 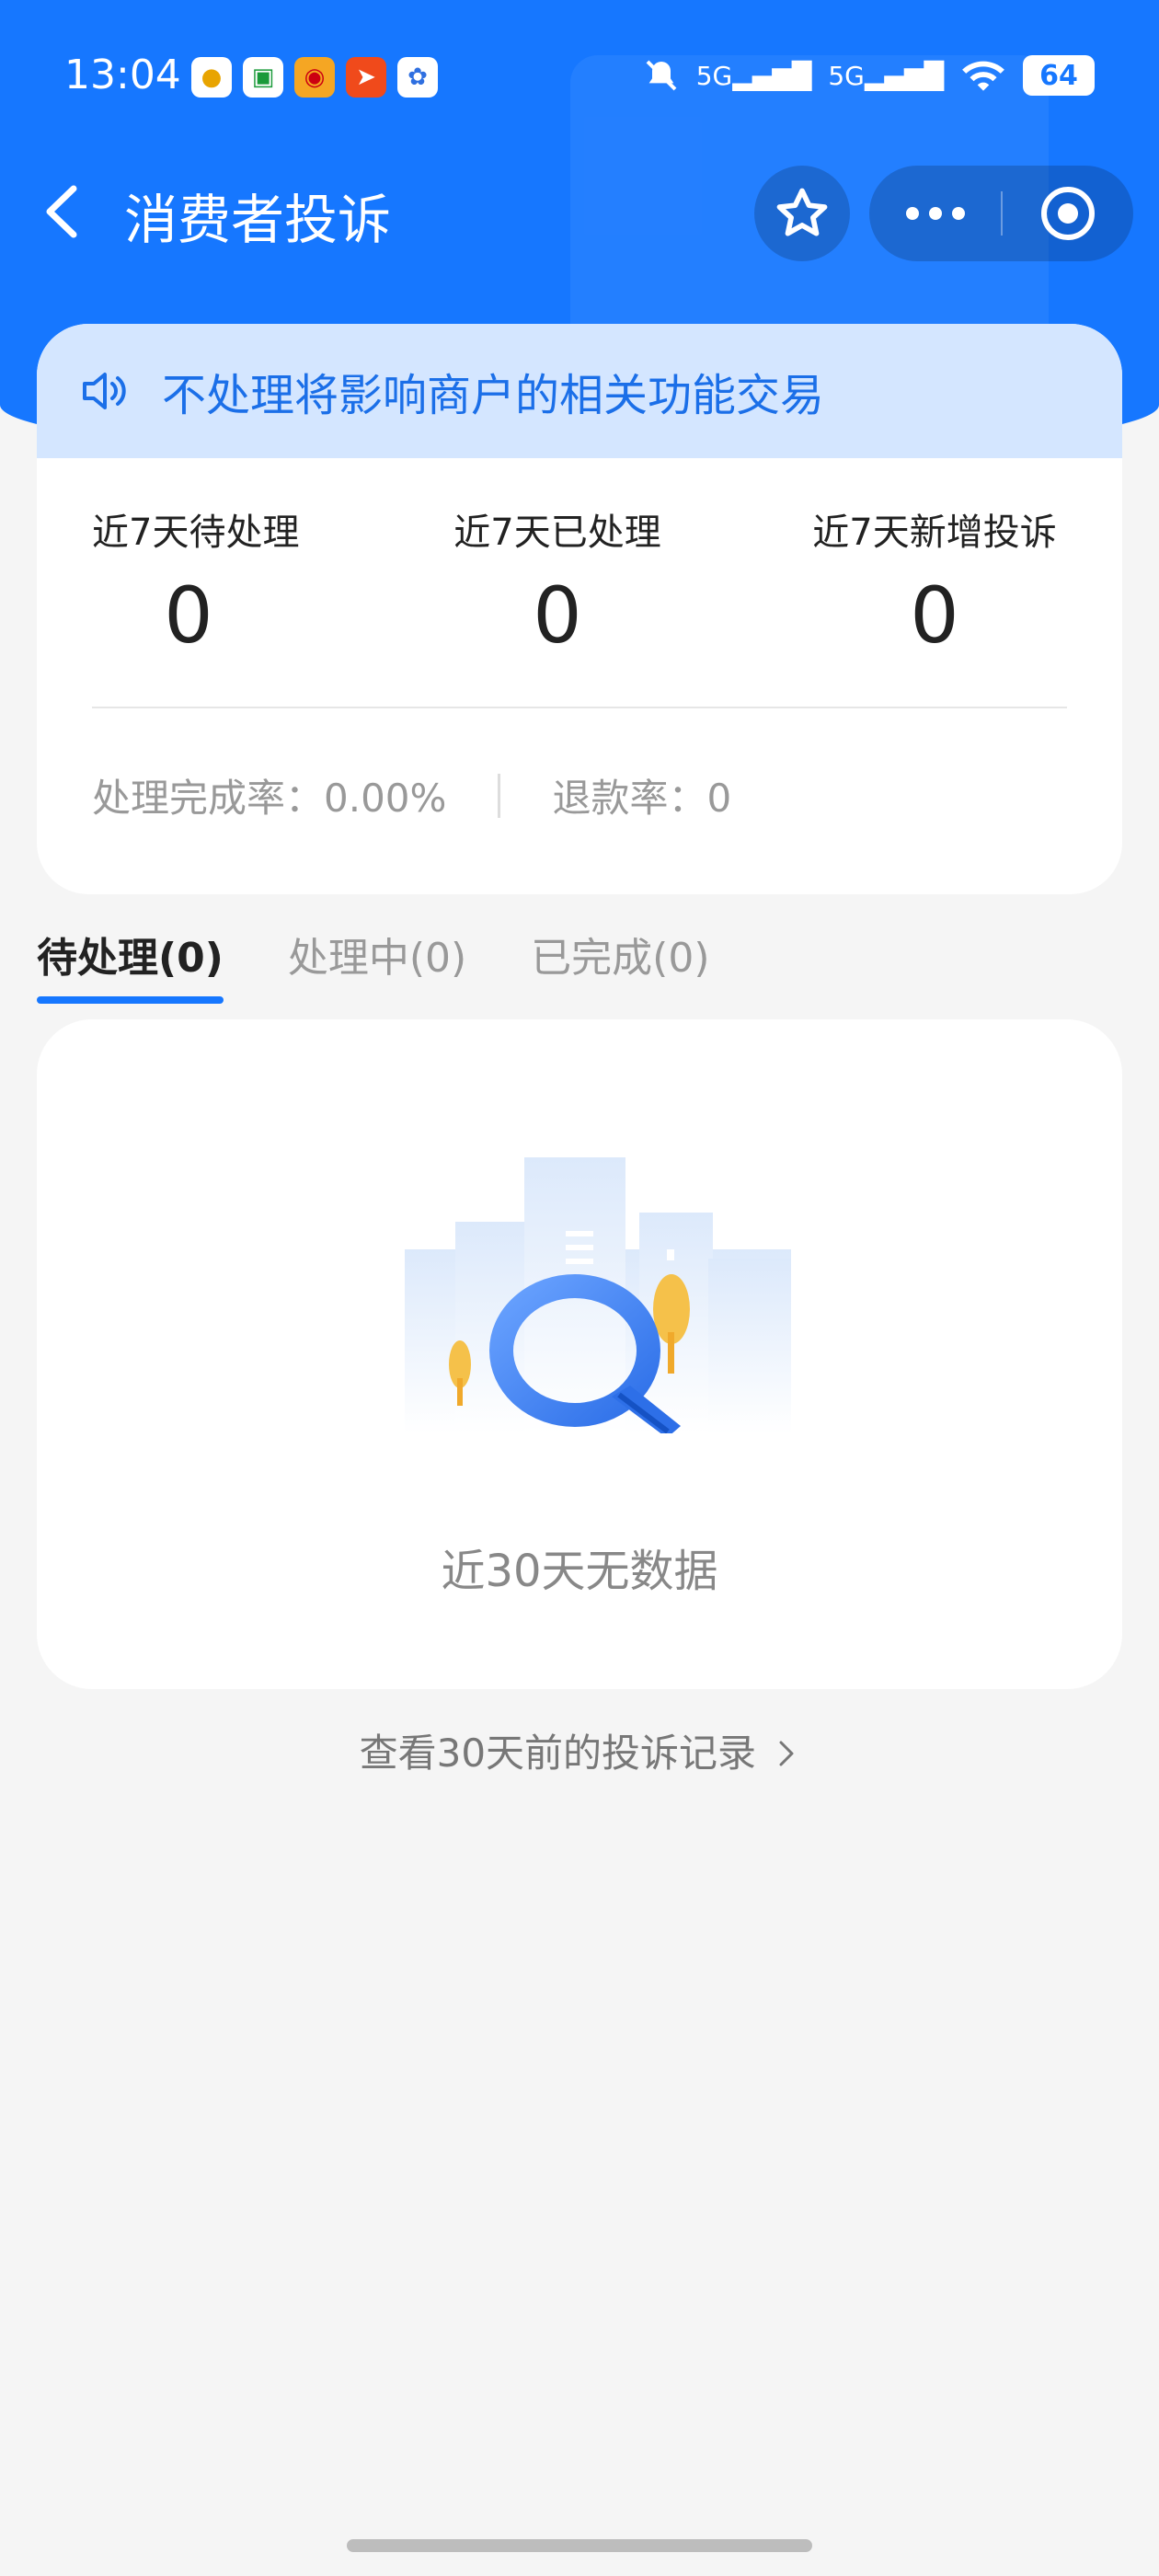 I want to click on stats-row: 近7天待处理 0 近7天已处理 0 近7天新增投诉 0, so click(x=579, y=585).